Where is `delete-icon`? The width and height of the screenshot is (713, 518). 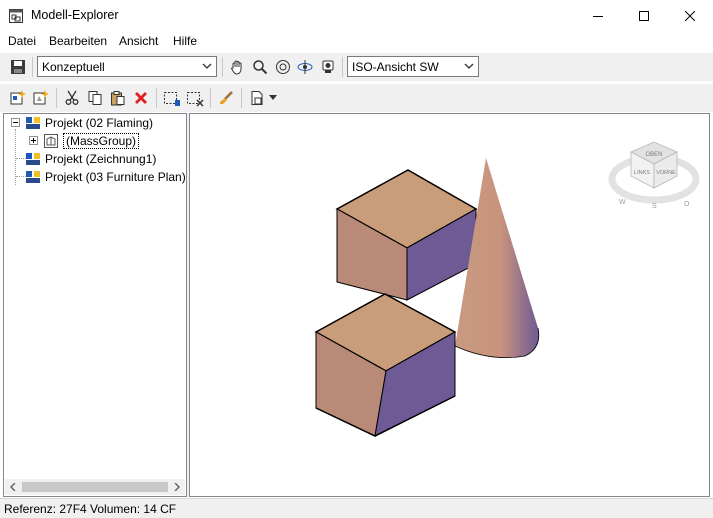 delete-icon is located at coordinates (141, 98).